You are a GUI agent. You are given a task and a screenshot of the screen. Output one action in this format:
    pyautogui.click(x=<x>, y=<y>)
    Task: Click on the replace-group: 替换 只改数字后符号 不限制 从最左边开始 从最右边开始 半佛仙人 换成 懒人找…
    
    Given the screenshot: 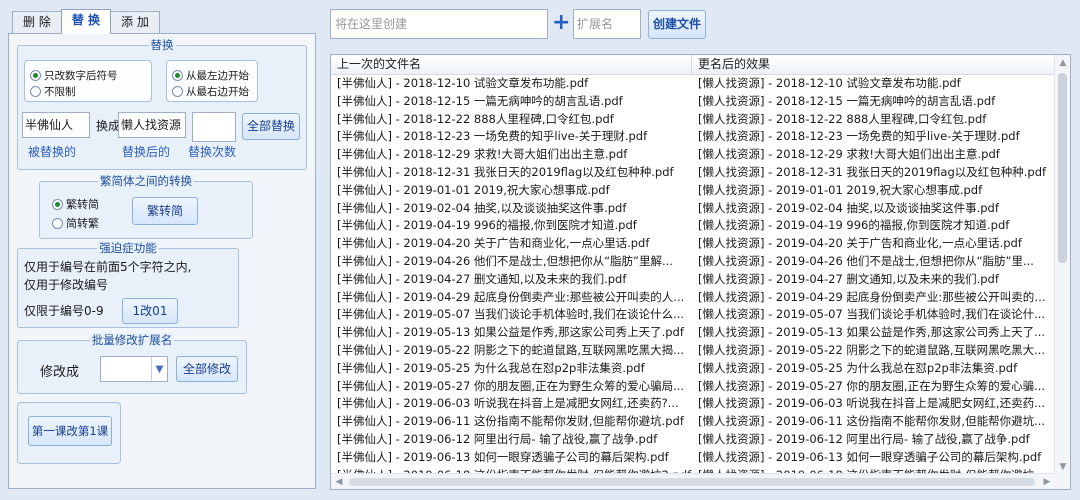 What is the action you would take?
    pyautogui.click(x=162, y=104)
    